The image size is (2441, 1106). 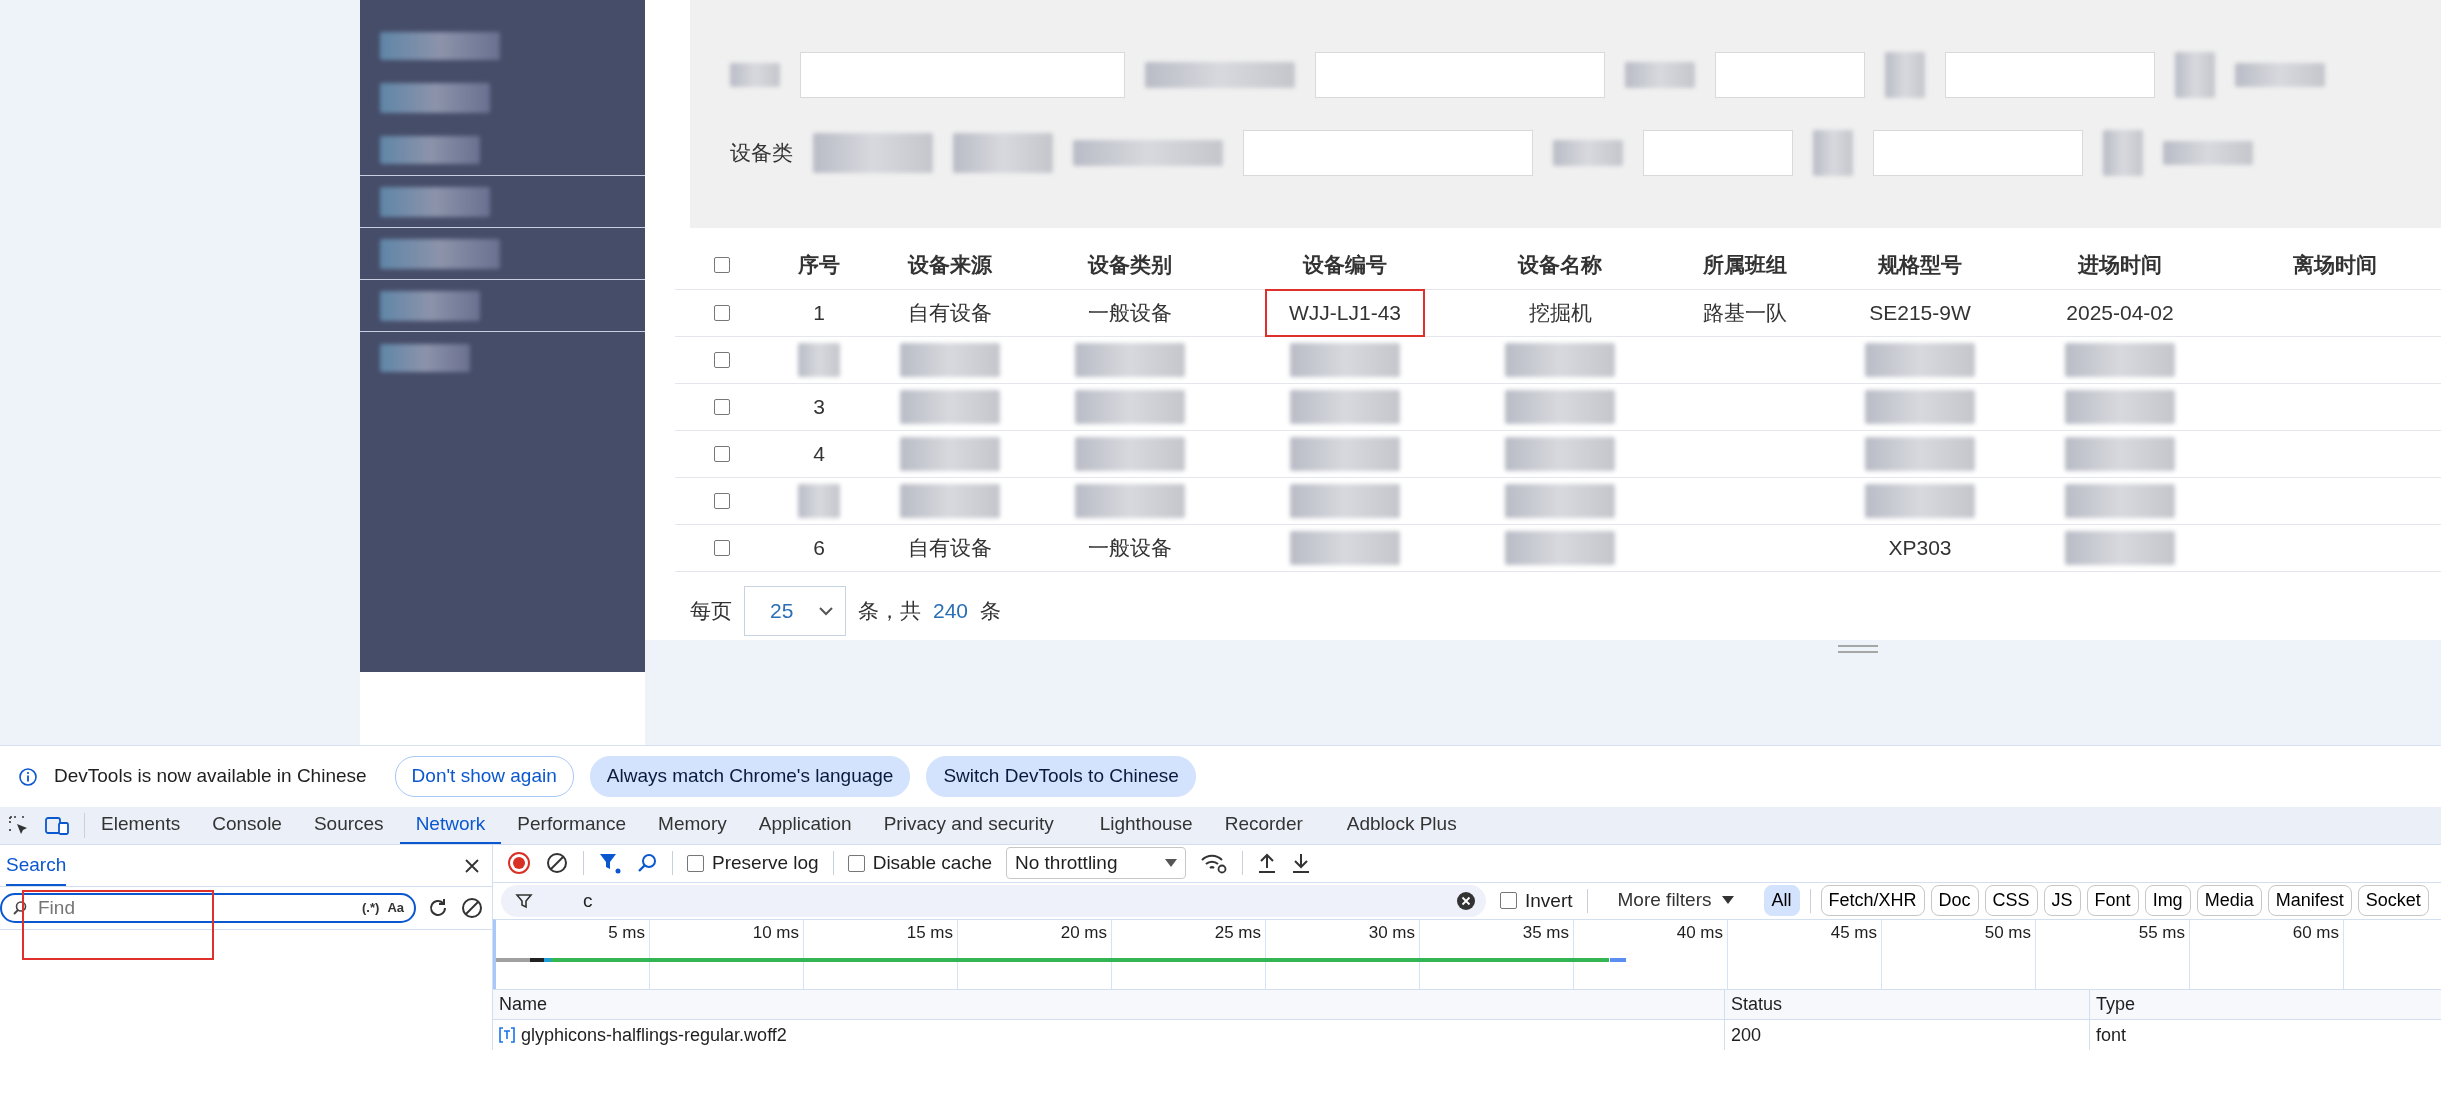 What do you see at coordinates (1781, 901) in the screenshot?
I see `filter-chip: All` at bounding box center [1781, 901].